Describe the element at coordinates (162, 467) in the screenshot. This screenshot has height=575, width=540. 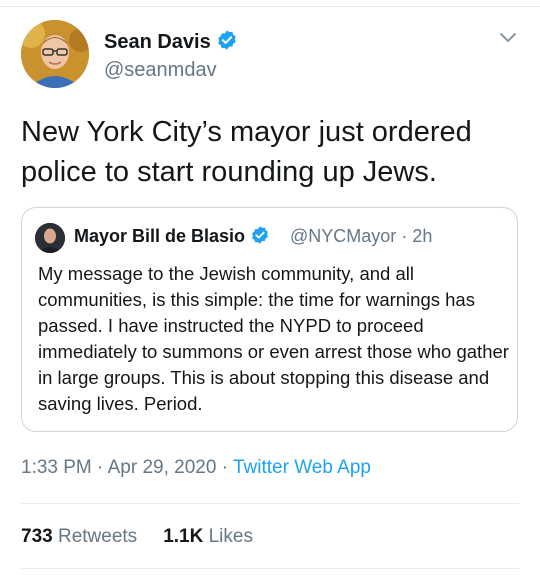
I see `tweet-date: Apr 29, 2020` at that location.